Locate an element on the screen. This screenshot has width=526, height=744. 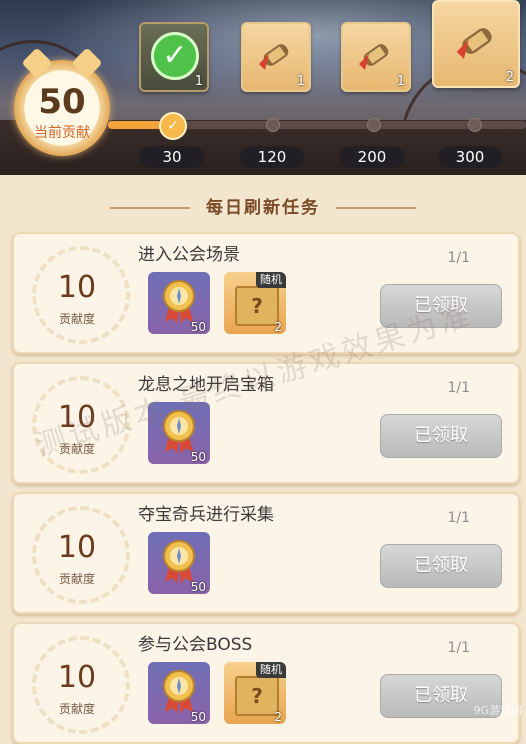
milestone-chest-30: ✓ 1 is located at coordinates (174, 57).